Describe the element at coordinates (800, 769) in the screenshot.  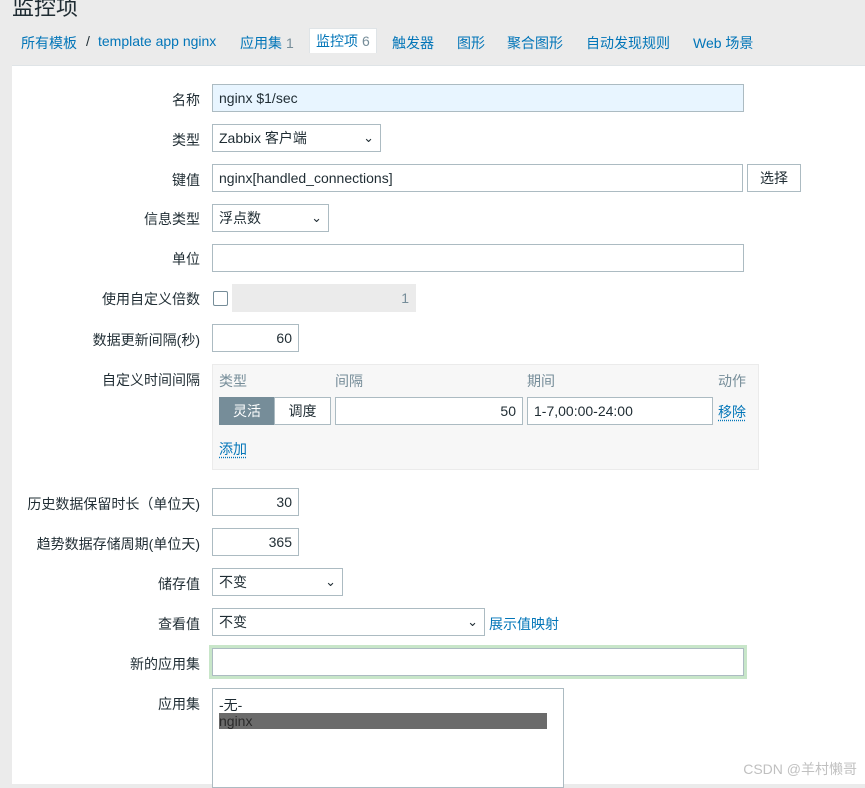
I see `watermark: CSDN @羊村懒哥` at that location.